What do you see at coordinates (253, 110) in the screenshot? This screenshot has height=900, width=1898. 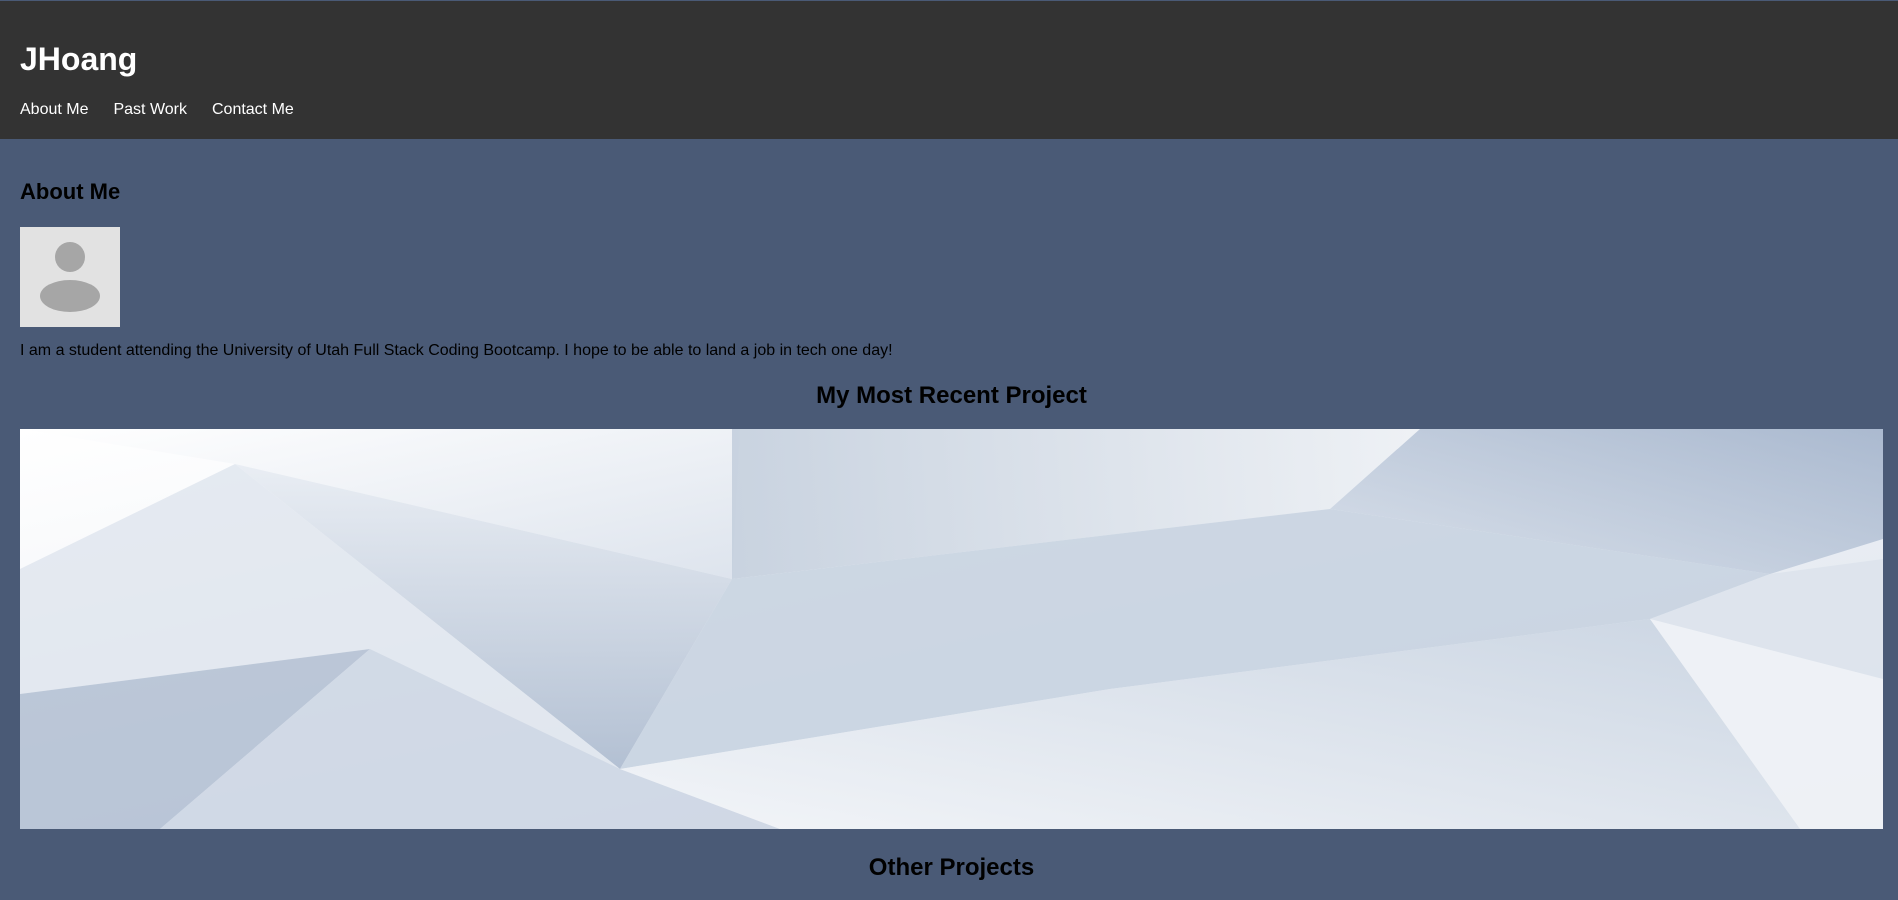 I see `nav-link-contact-me: Contact Me` at bounding box center [253, 110].